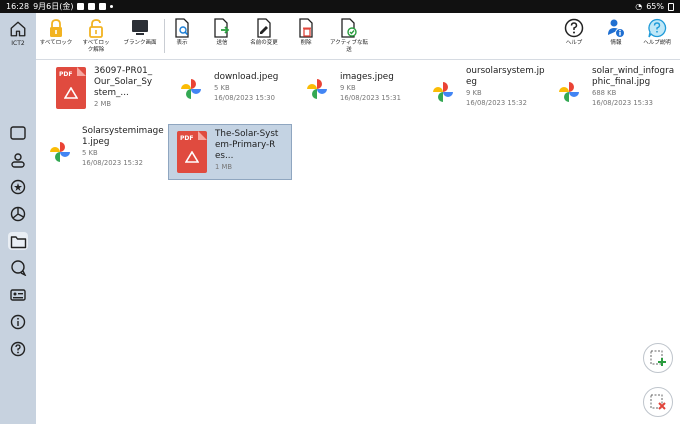 This screenshot has width=680, height=424. I want to click on file-name: Solarsystemimage1.jpeg, so click(123, 136).